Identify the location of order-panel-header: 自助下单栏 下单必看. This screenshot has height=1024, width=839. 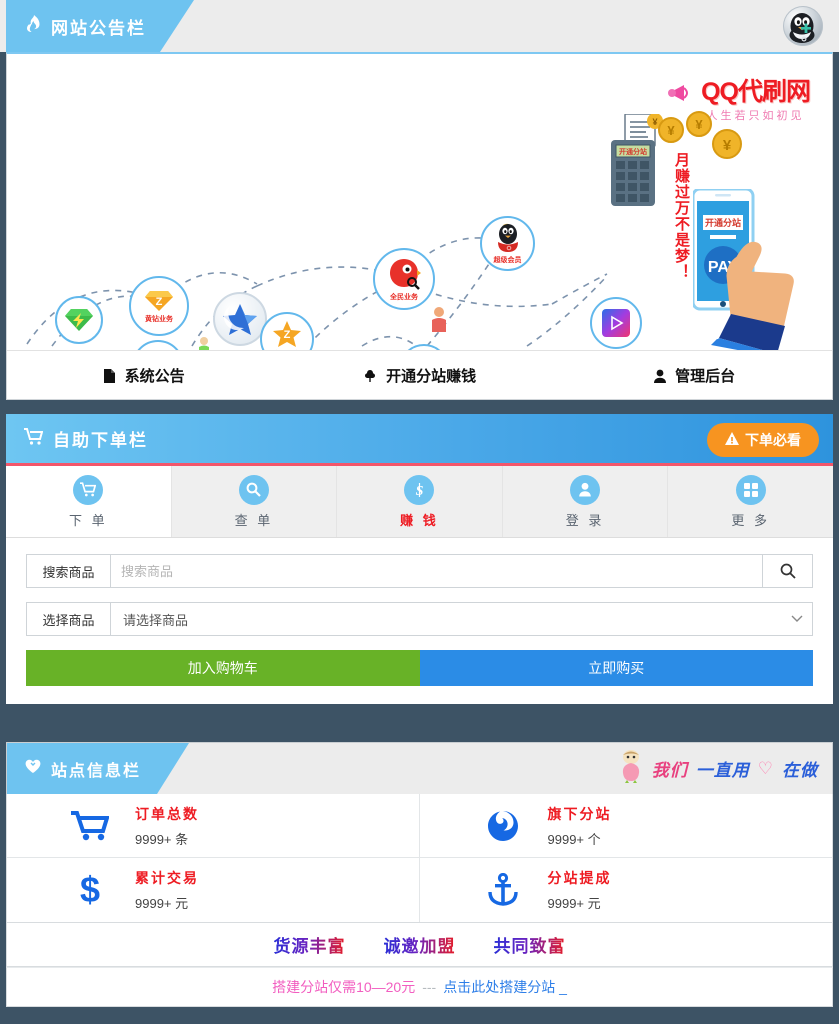
(419, 440).